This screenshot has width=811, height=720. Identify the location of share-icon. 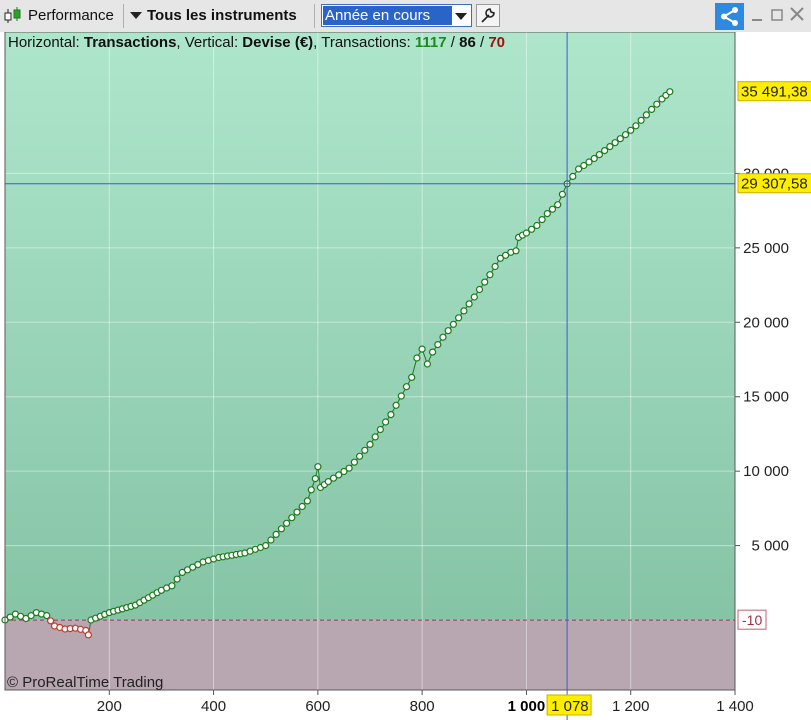
(729, 16).